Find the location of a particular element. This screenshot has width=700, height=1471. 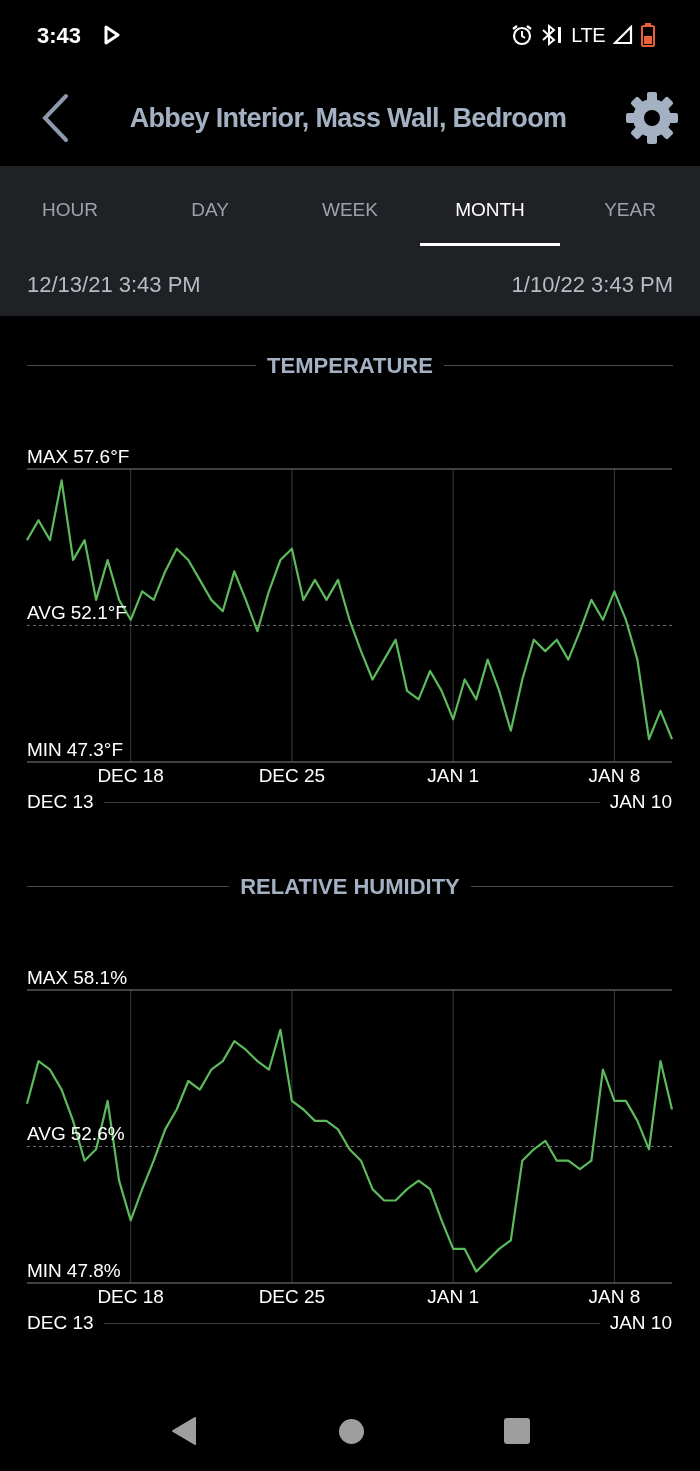

time-range-tab: YEAR is located at coordinates (630, 207).